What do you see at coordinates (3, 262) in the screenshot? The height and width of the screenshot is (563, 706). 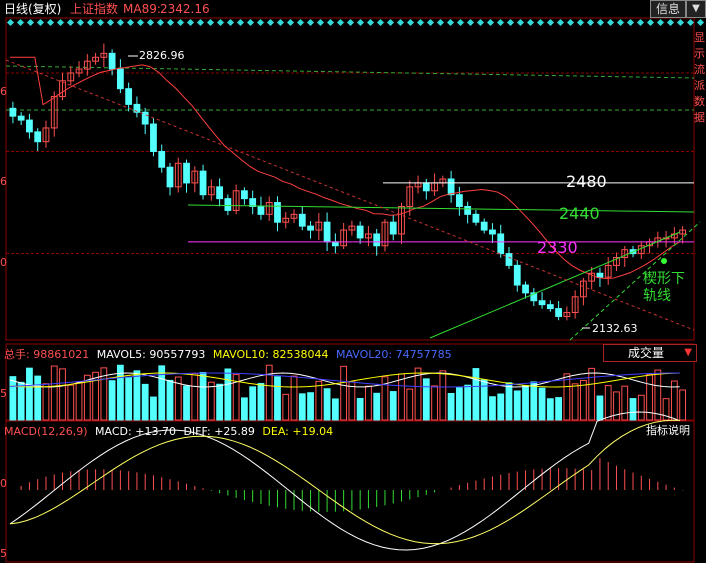 I see `left-axis-label: 0` at bounding box center [3, 262].